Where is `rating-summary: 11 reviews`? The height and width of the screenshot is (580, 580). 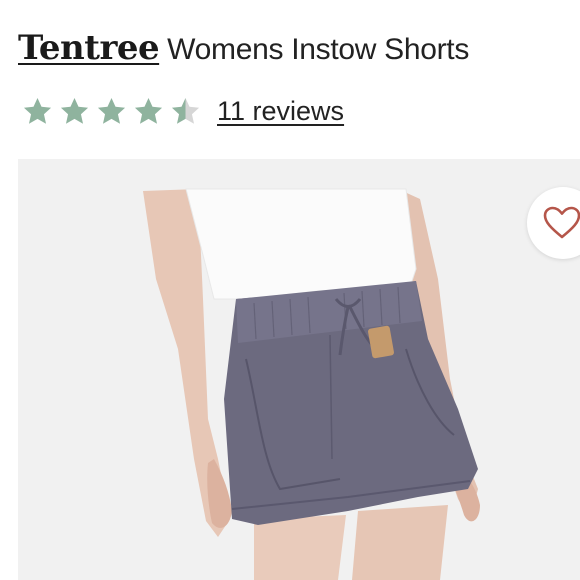
rating-summary: 11 reviews is located at coordinates (183, 111).